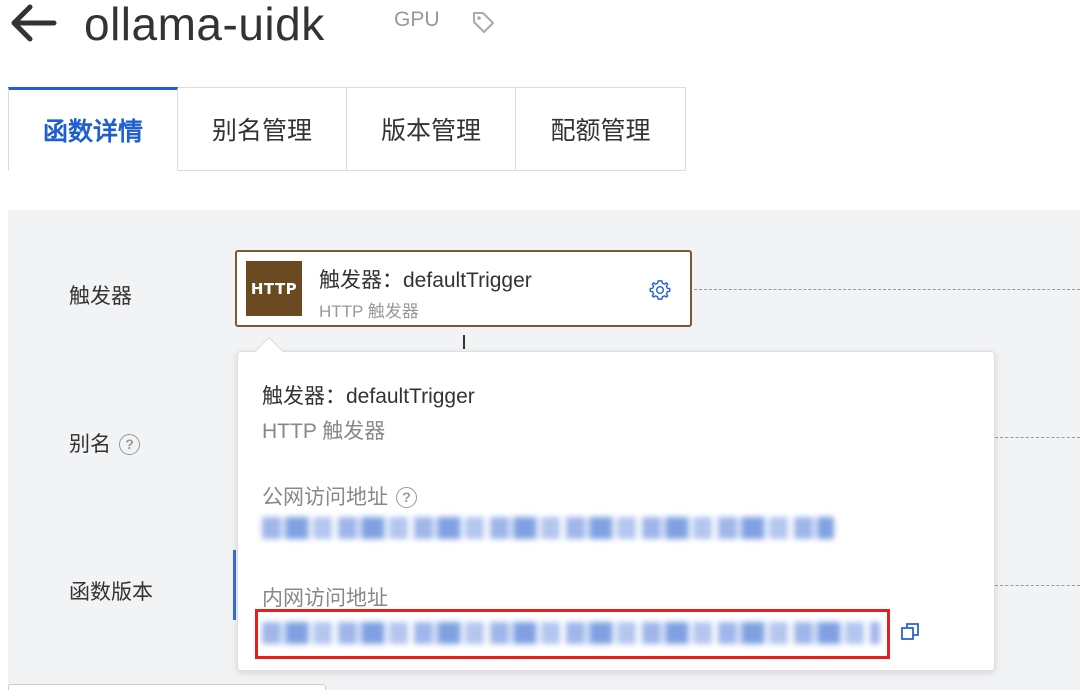  Describe the element at coordinates (464, 342) in the screenshot. I see `vertical-connector` at that location.